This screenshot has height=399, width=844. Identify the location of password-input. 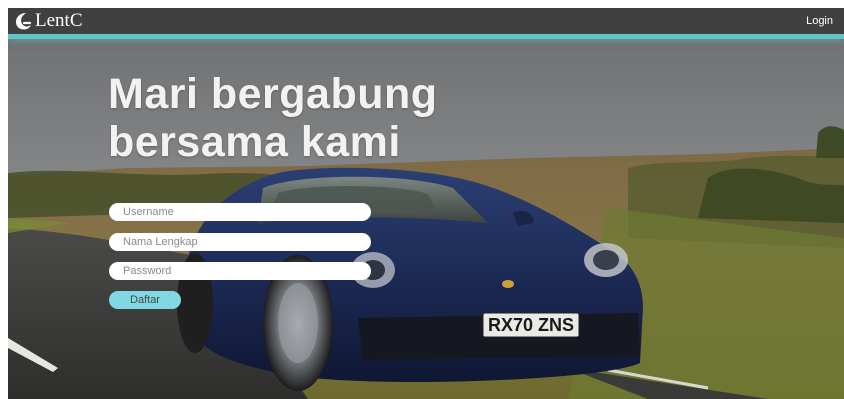
(240, 271).